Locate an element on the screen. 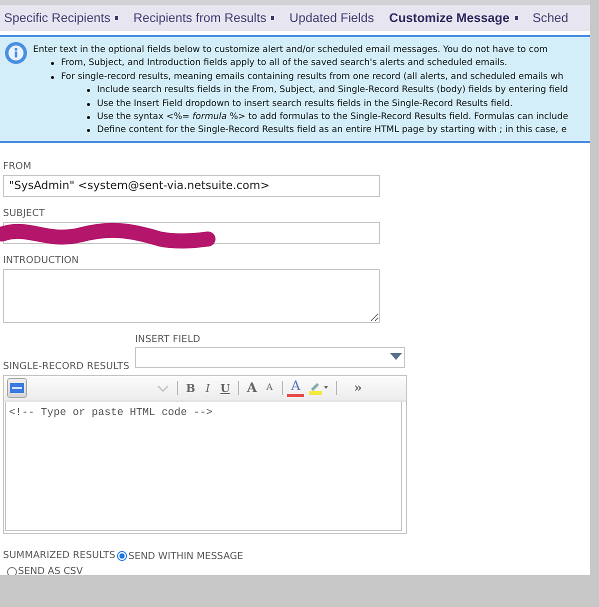 The image size is (599, 607). italic-button: I is located at coordinates (207, 388).